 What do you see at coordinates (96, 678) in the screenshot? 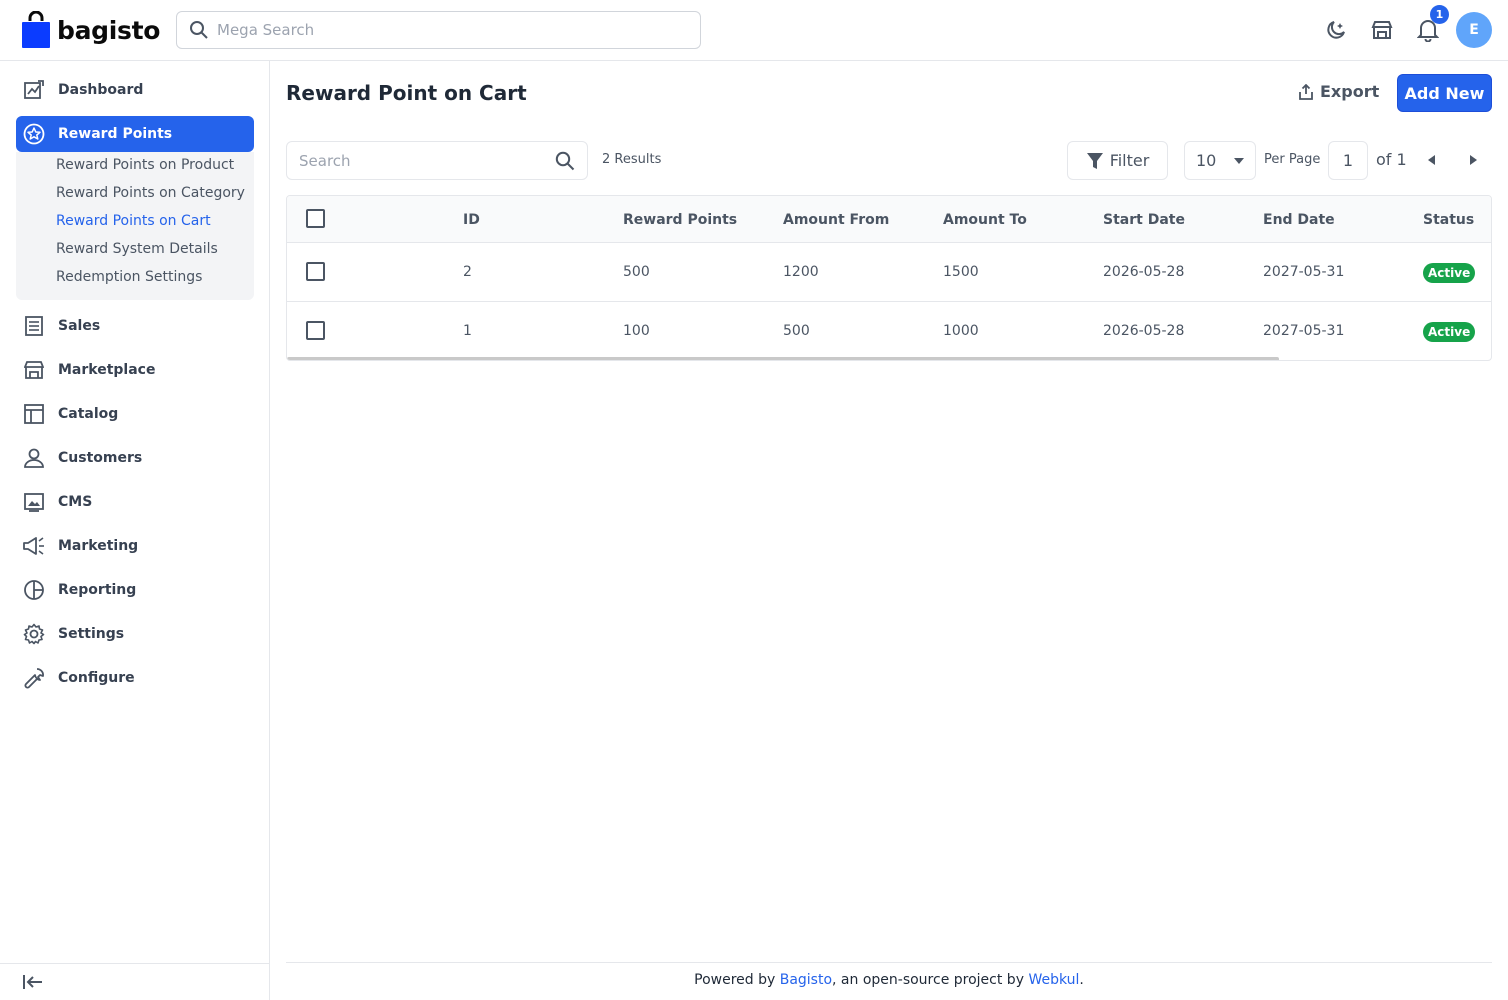
I see `sidebar-item-label: Configure` at bounding box center [96, 678].